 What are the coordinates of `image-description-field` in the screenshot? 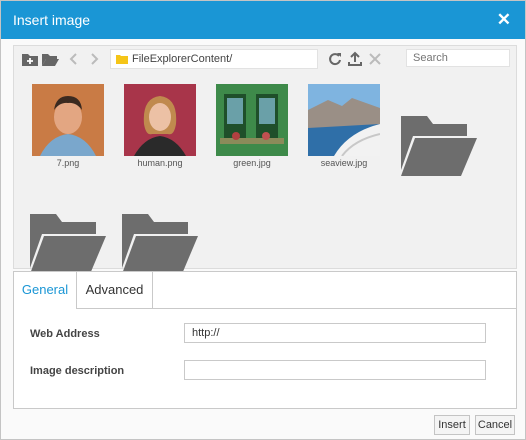 It's located at (335, 370).